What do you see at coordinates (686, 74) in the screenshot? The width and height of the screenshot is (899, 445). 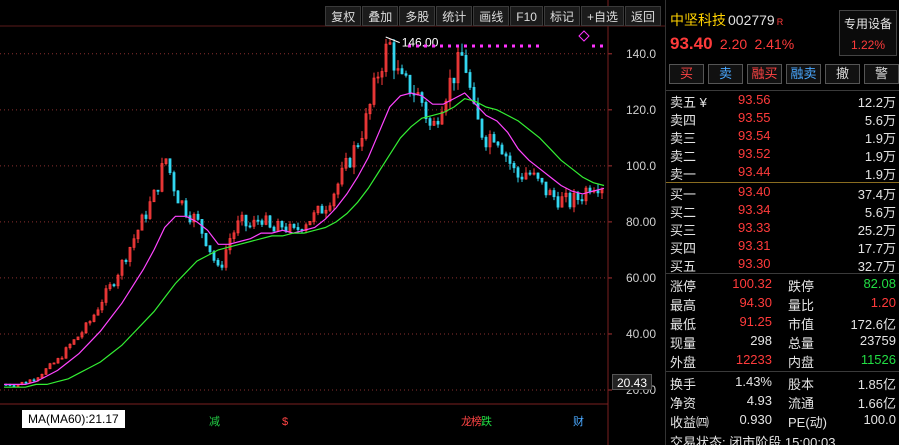 I see `trade-button: 买` at bounding box center [686, 74].